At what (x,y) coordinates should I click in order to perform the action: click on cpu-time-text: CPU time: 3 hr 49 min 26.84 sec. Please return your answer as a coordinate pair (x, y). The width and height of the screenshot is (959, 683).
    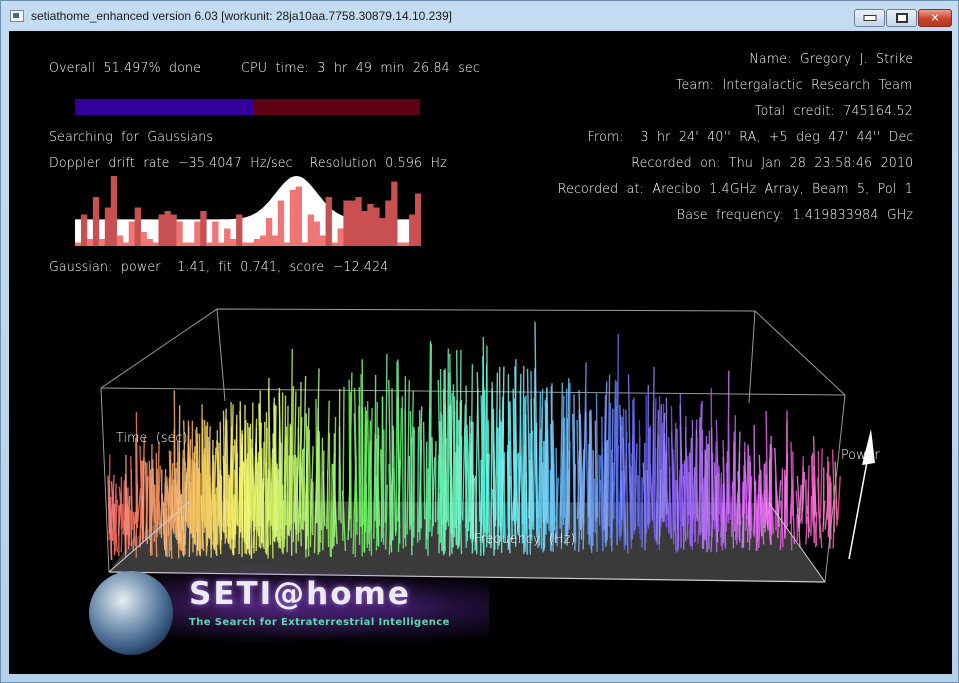
    Looking at the image, I should click on (360, 68).